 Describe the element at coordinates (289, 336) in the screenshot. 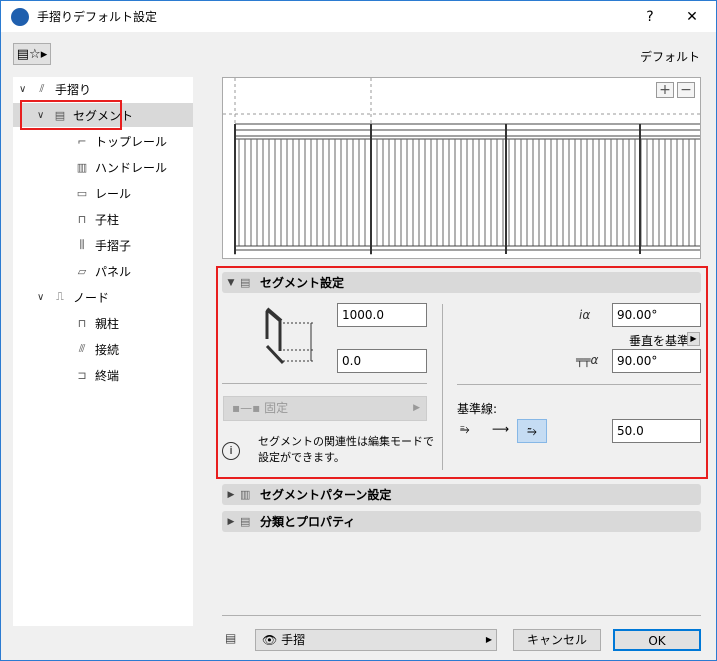

I see `railing-height-diagram-icon` at that location.